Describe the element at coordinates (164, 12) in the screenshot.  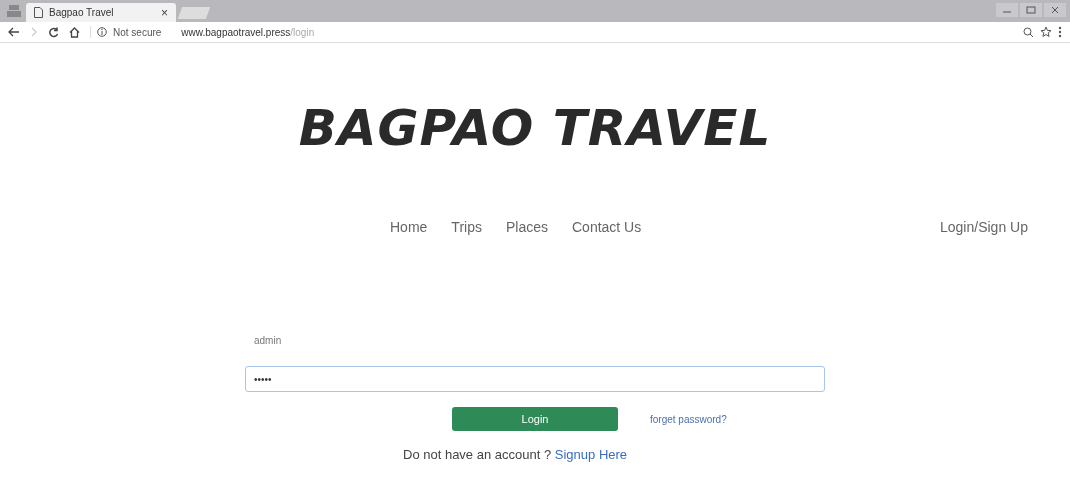
I see `tab-close-button: ×` at that location.